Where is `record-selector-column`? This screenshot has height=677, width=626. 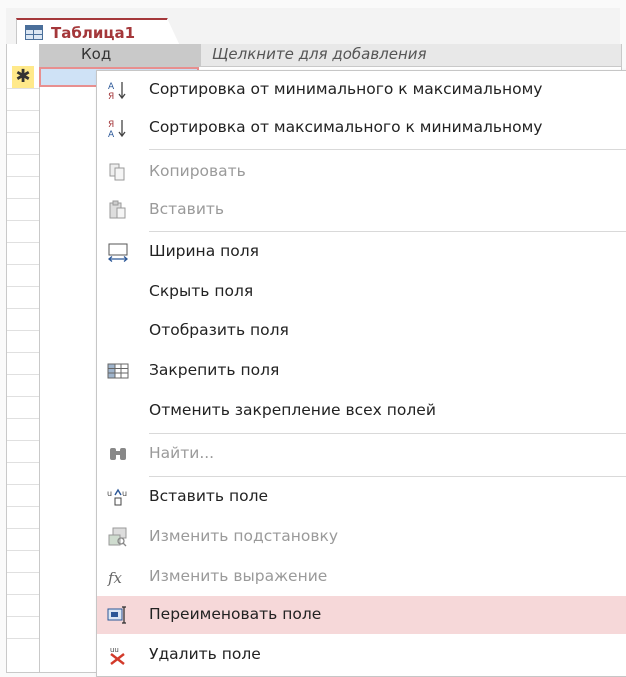
record-selector-column is located at coordinates (23, 358).